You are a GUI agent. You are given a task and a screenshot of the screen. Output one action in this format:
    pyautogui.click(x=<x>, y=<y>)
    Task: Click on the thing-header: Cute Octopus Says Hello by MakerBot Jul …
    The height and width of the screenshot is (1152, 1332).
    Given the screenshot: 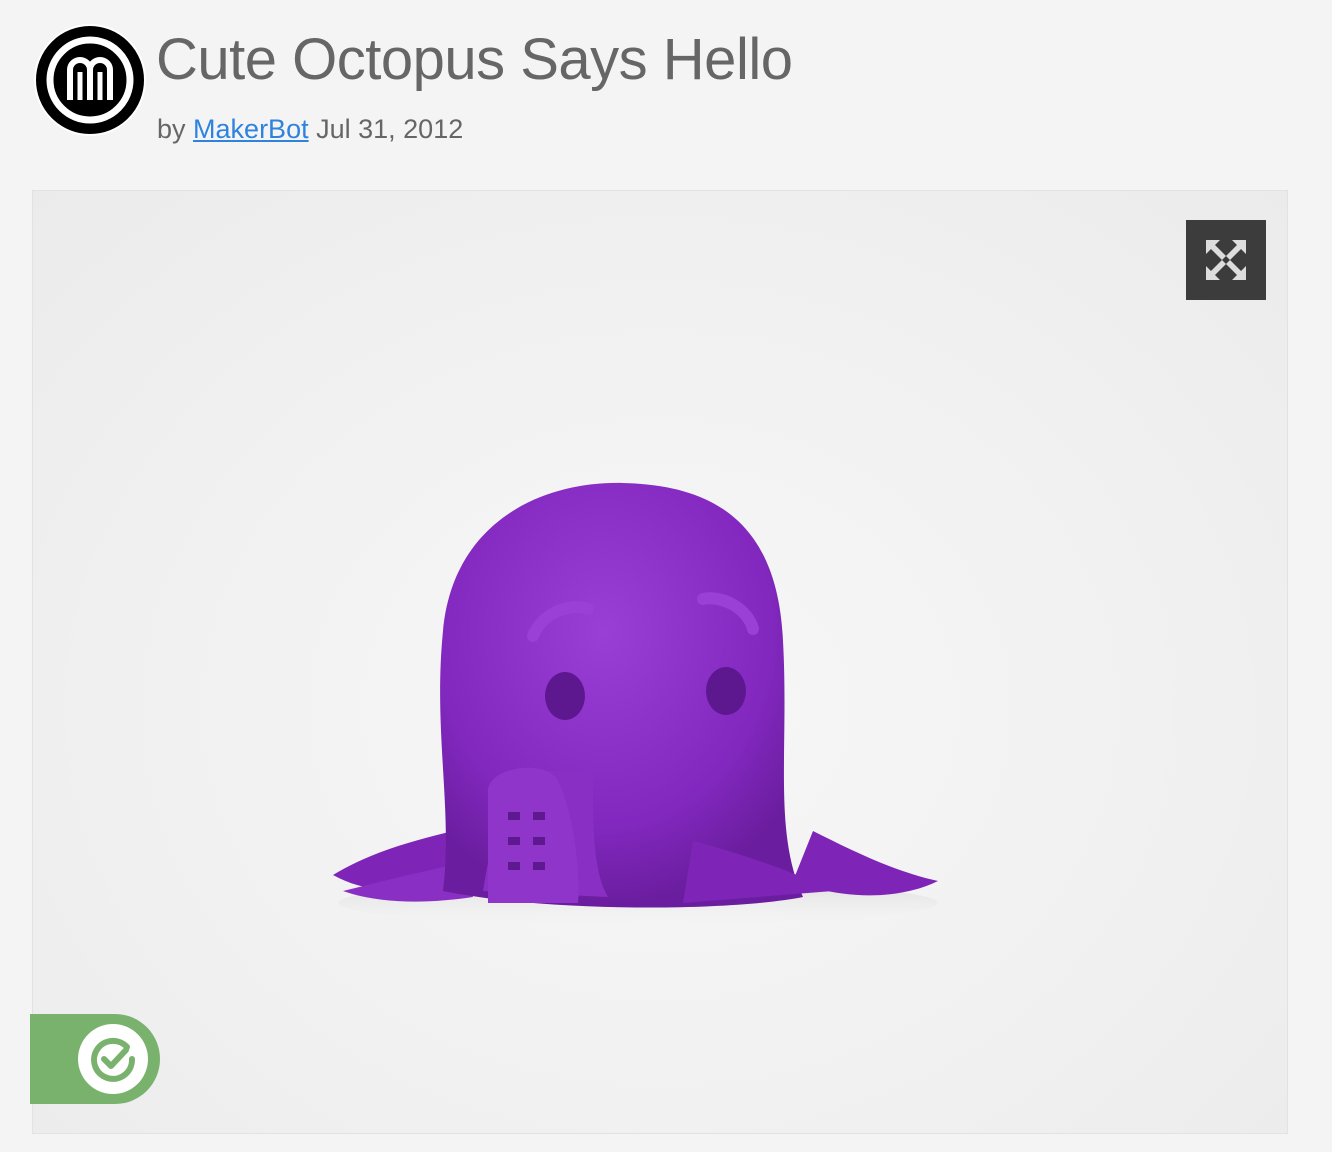 What is the action you would take?
    pyautogui.click(x=664, y=89)
    